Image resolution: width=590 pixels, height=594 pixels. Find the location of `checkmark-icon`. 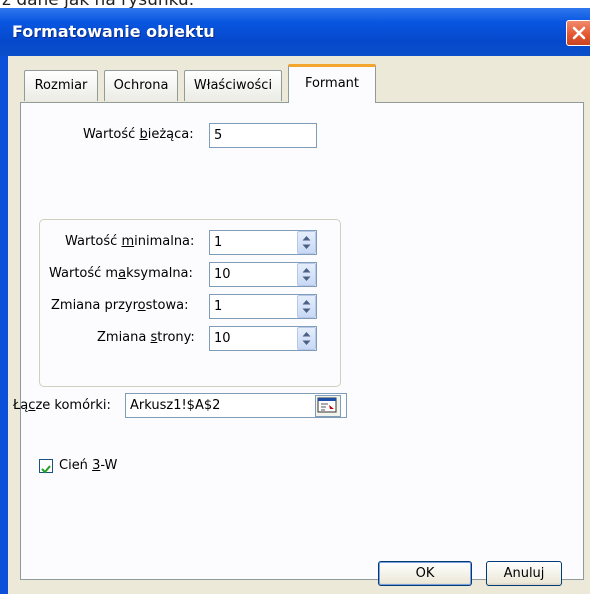

checkmark-icon is located at coordinates (46, 469).